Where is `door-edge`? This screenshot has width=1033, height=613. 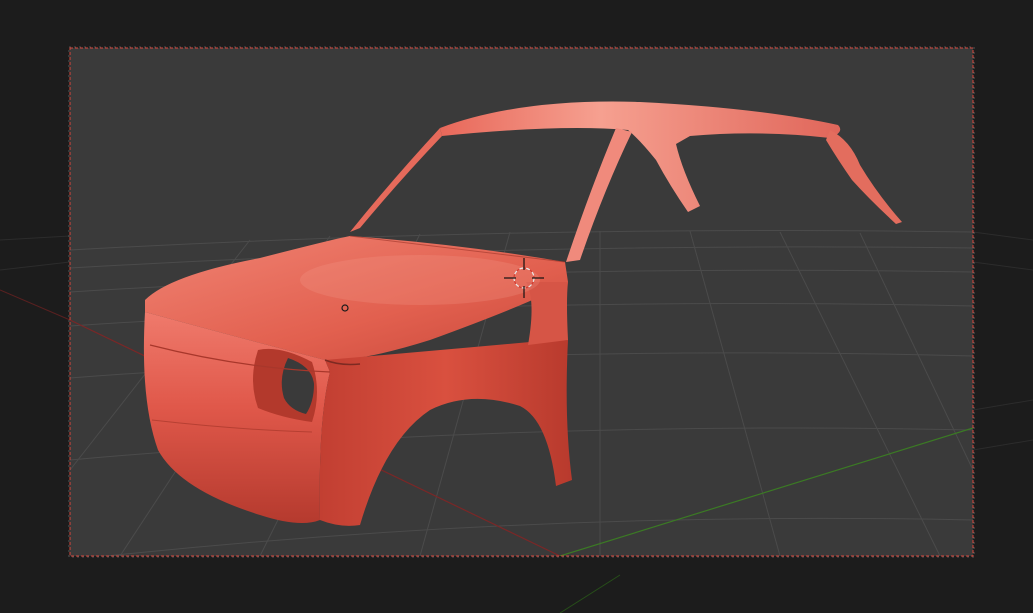 door-edge is located at coordinates (547, 313).